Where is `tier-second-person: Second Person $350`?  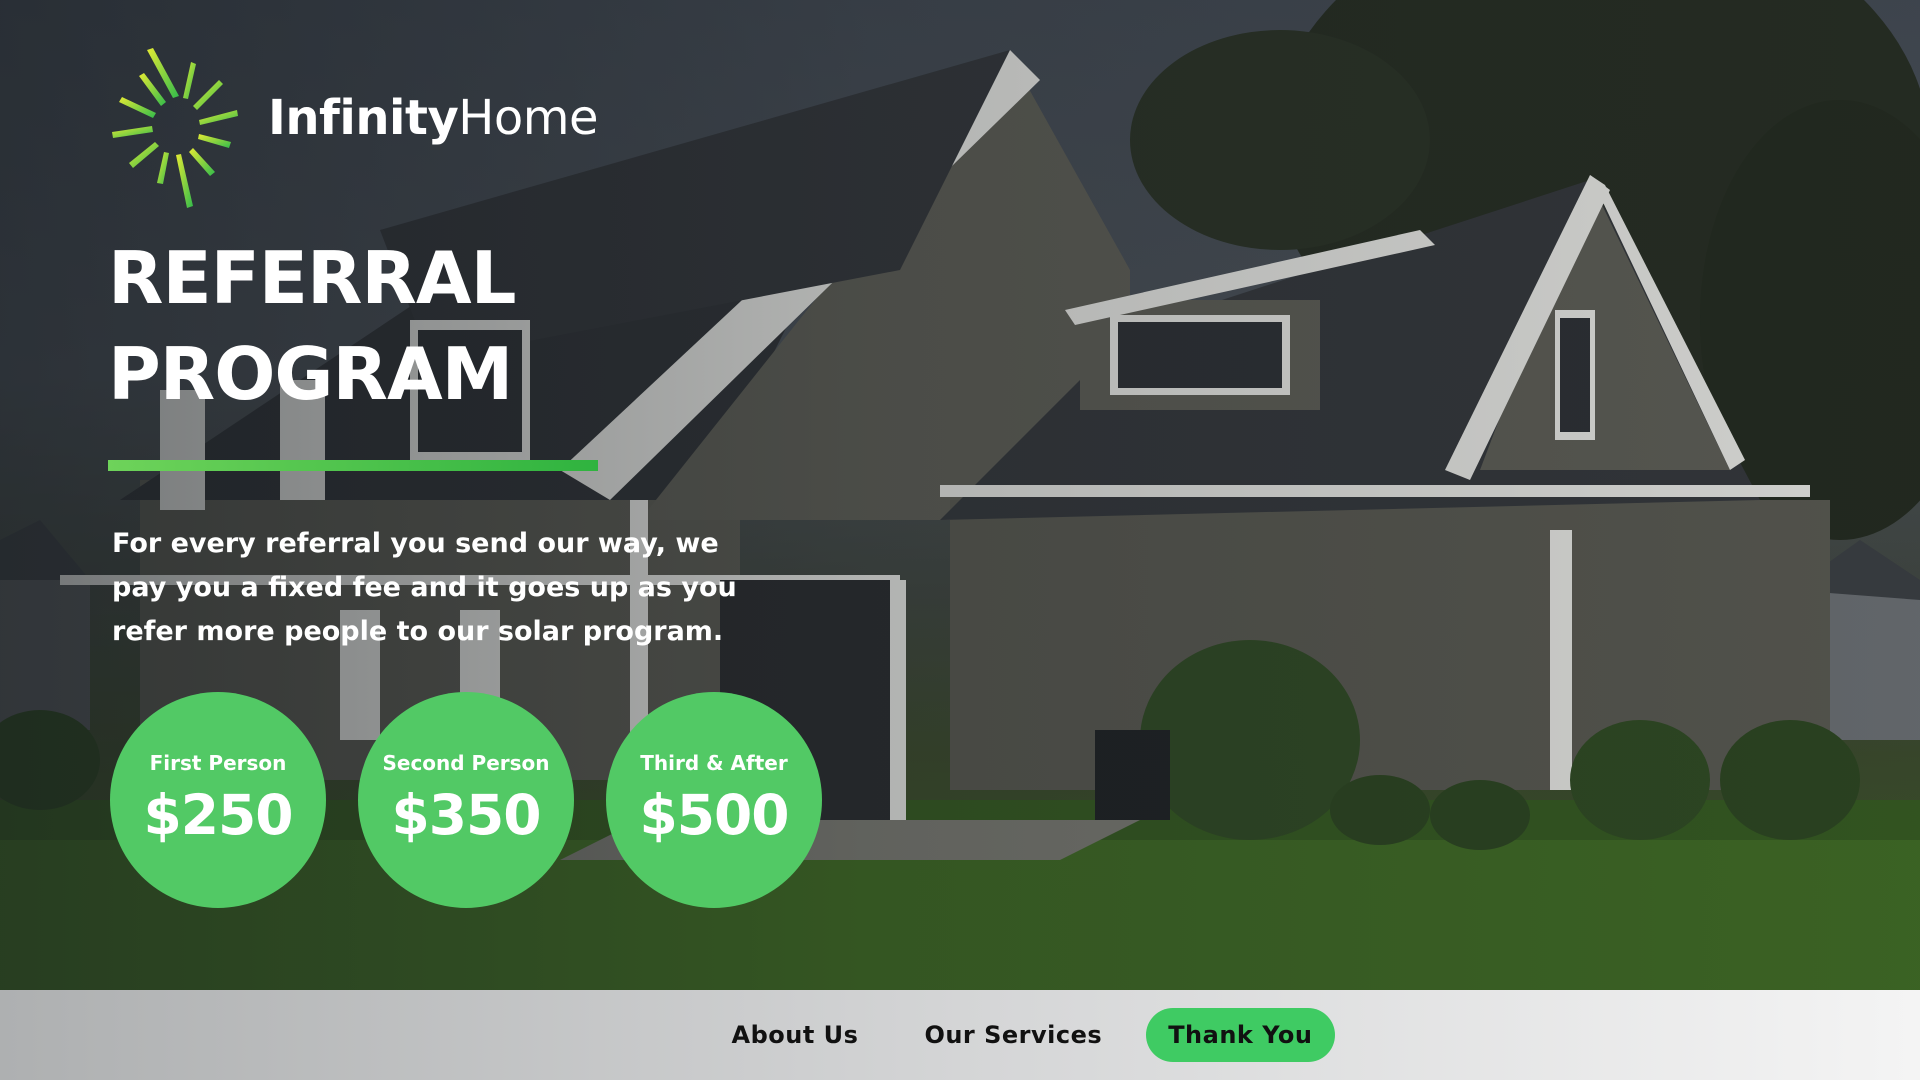 tier-second-person: Second Person $350 is located at coordinates (466, 800).